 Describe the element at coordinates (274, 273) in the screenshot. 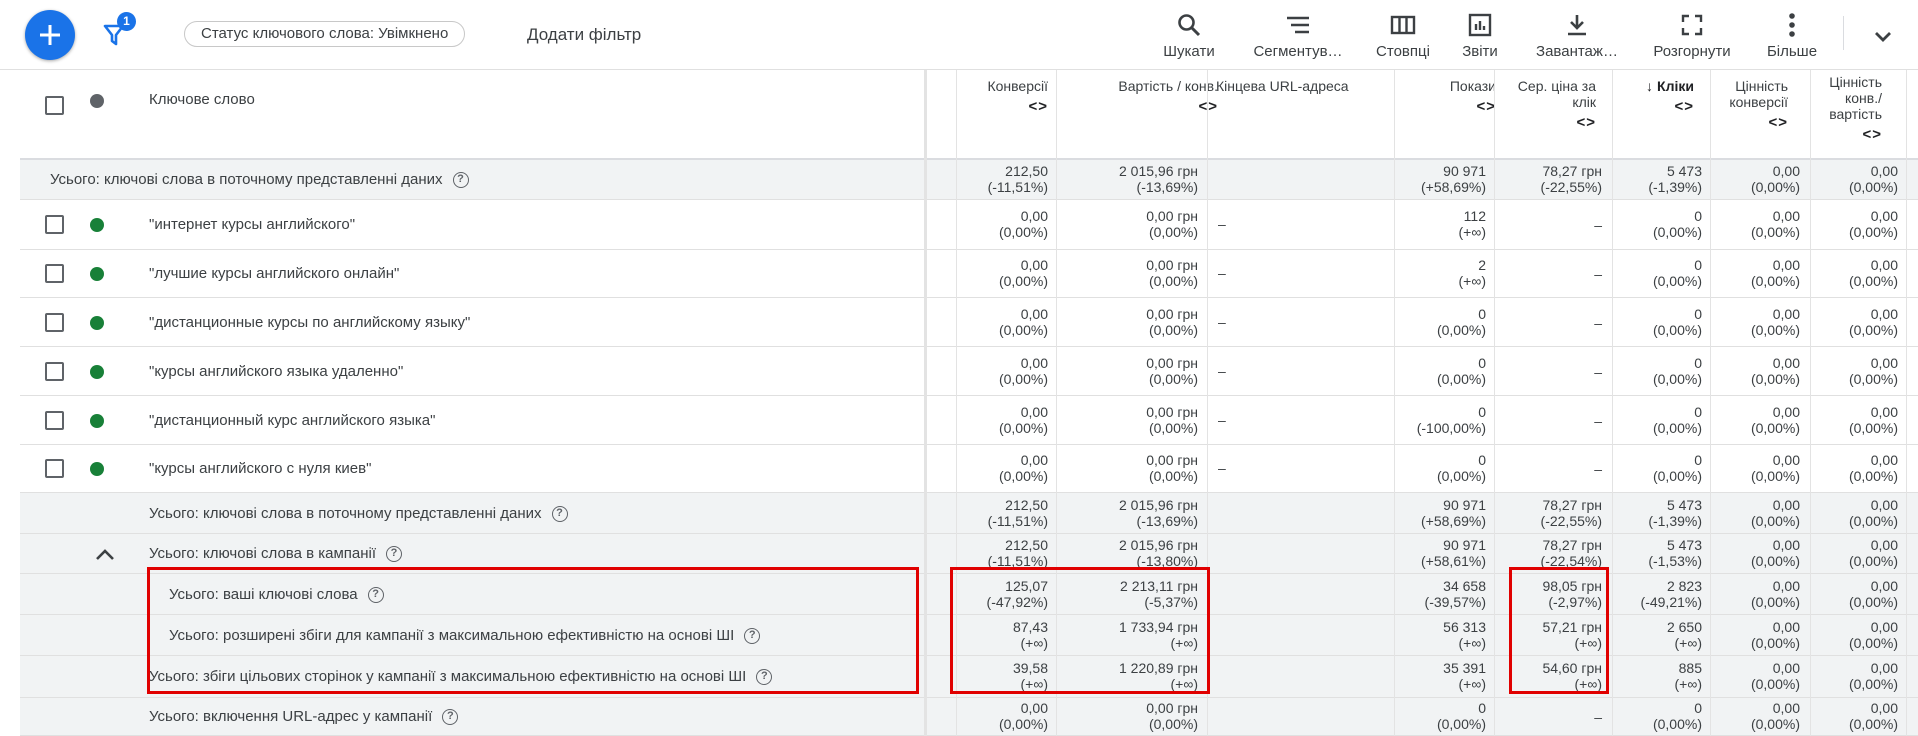

I see `keyword-text: "лучшие курсы английского онлайн"` at that location.